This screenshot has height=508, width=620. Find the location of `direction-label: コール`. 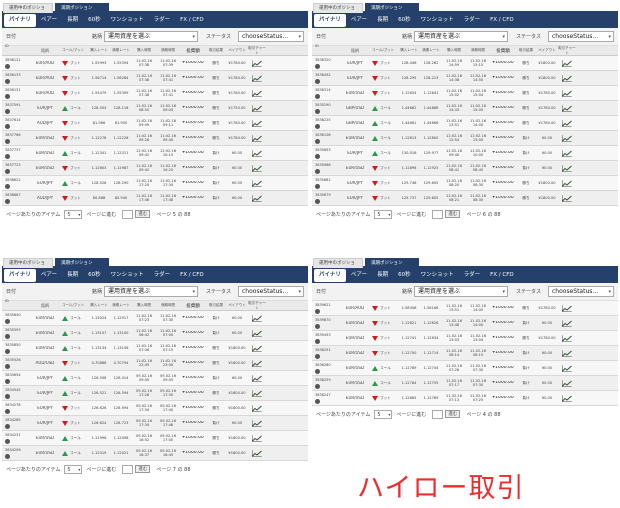

direction-label: コール is located at coordinates (385, 122).